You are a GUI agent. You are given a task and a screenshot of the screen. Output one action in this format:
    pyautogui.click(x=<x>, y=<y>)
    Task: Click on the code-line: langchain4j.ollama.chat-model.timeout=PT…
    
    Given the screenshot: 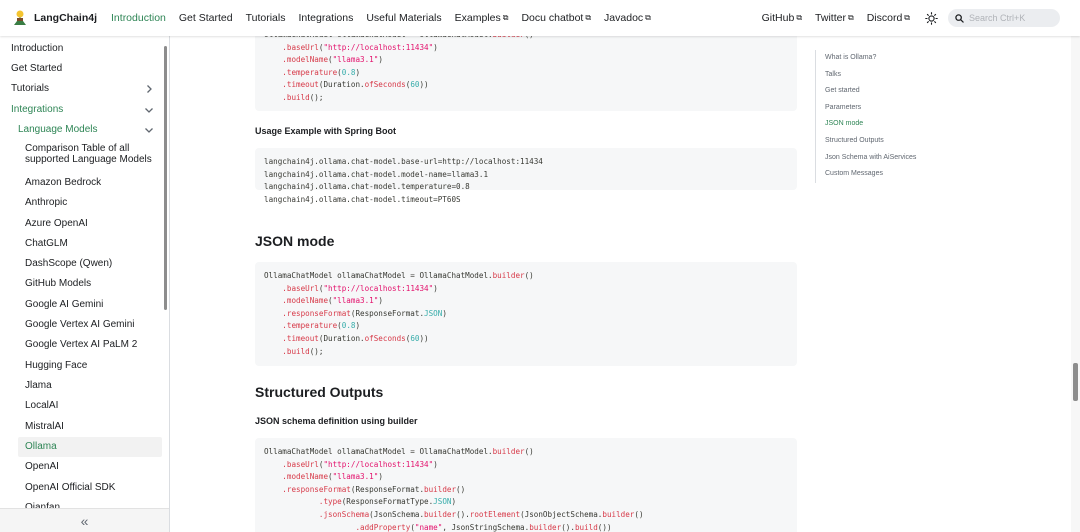 What is the action you would take?
    pyautogui.click(x=362, y=199)
    